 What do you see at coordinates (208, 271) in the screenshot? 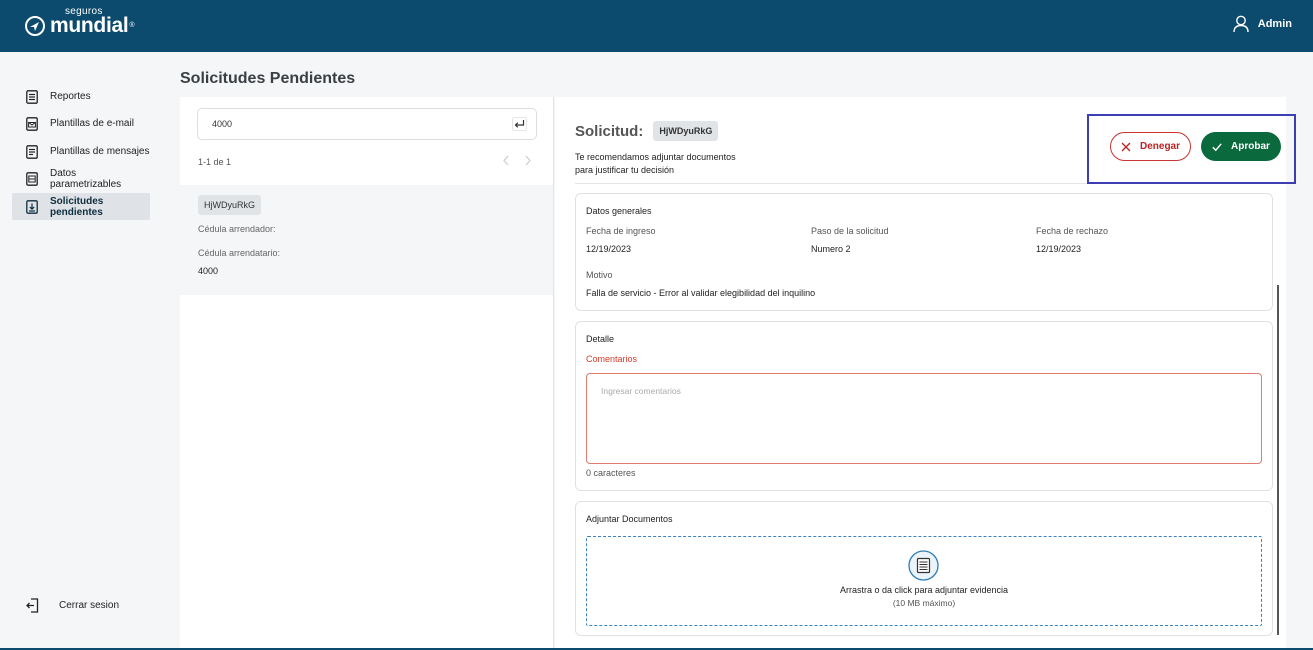
I see `tenant-id-value: 4000` at bounding box center [208, 271].